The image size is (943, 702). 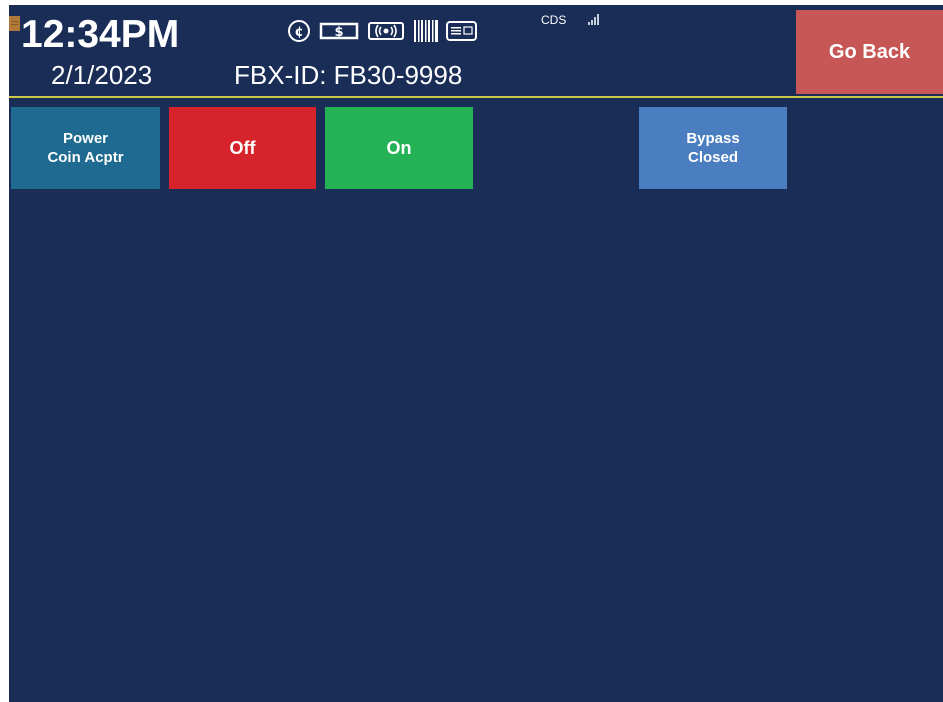 What do you see at coordinates (461, 31) in the screenshot?
I see `card-reader-icon` at bounding box center [461, 31].